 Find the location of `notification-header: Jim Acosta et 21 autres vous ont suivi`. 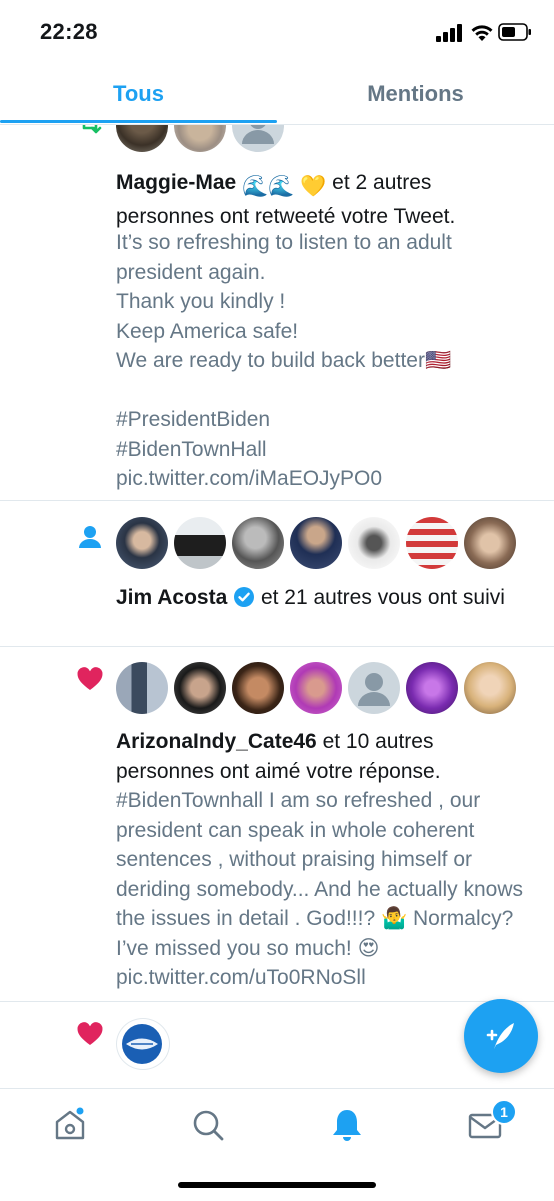

notification-header: Jim Acosta et 21 autres vous ont suivi is located at coordinates (316, 598).